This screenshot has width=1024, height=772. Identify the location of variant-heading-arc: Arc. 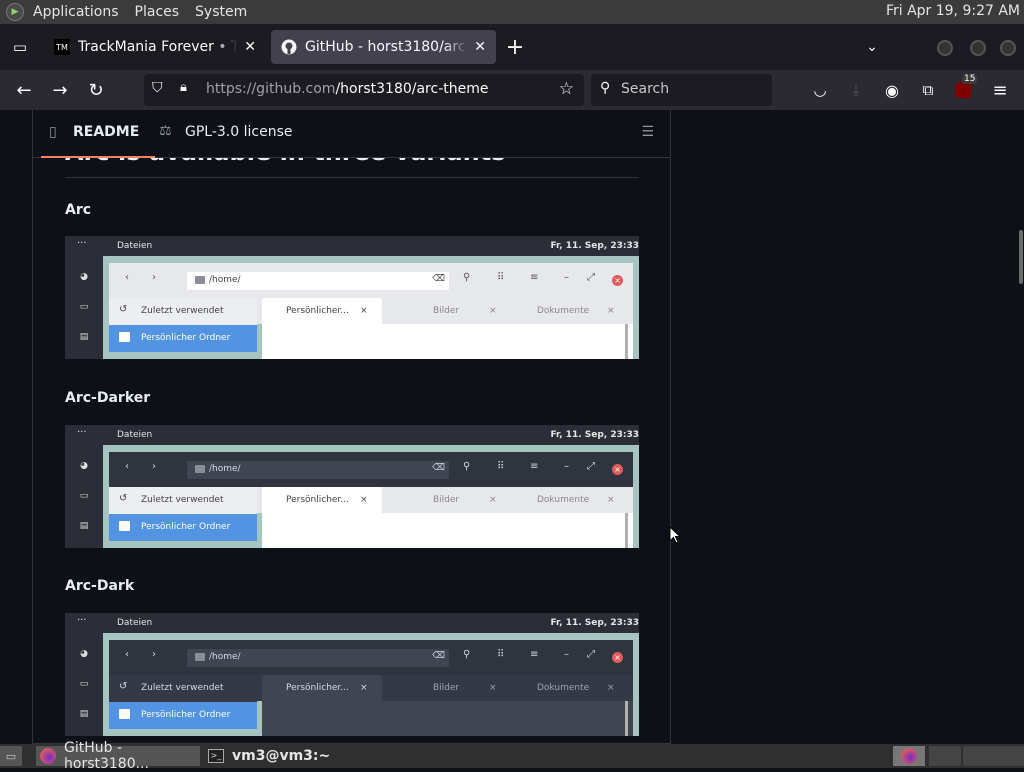
(78, 210).